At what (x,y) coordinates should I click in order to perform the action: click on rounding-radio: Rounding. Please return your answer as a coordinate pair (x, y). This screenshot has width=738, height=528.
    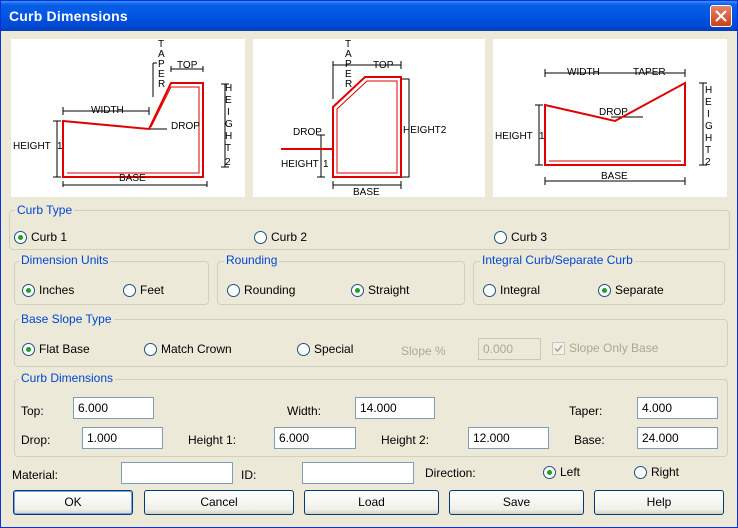
    Looking at the image, I should click on (261, 290).